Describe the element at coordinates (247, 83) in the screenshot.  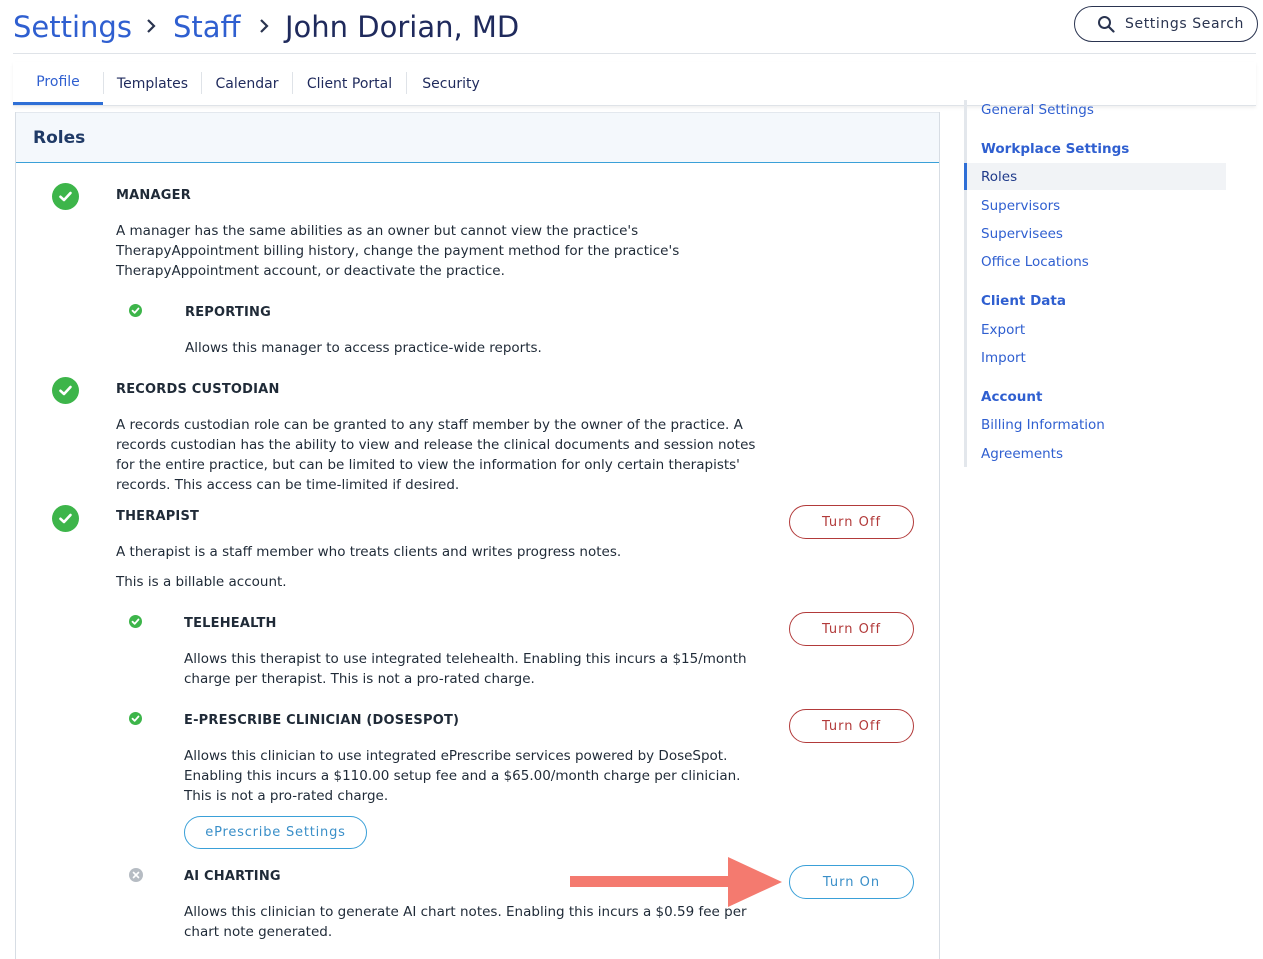
I see `tab-calendar: Calendar` at that location.